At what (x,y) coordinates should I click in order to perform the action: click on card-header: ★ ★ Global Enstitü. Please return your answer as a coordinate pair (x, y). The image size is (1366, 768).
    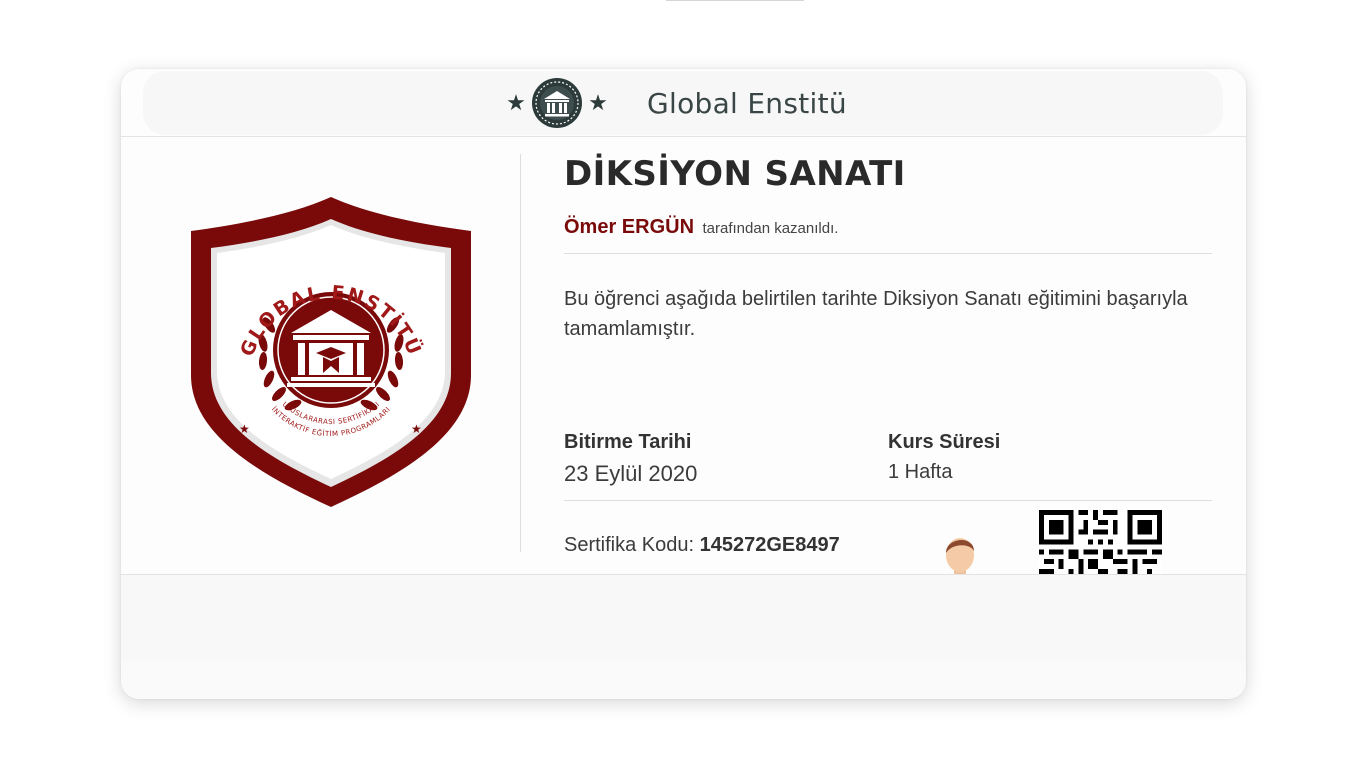
    Looking at the image, I should click on (683, 103).